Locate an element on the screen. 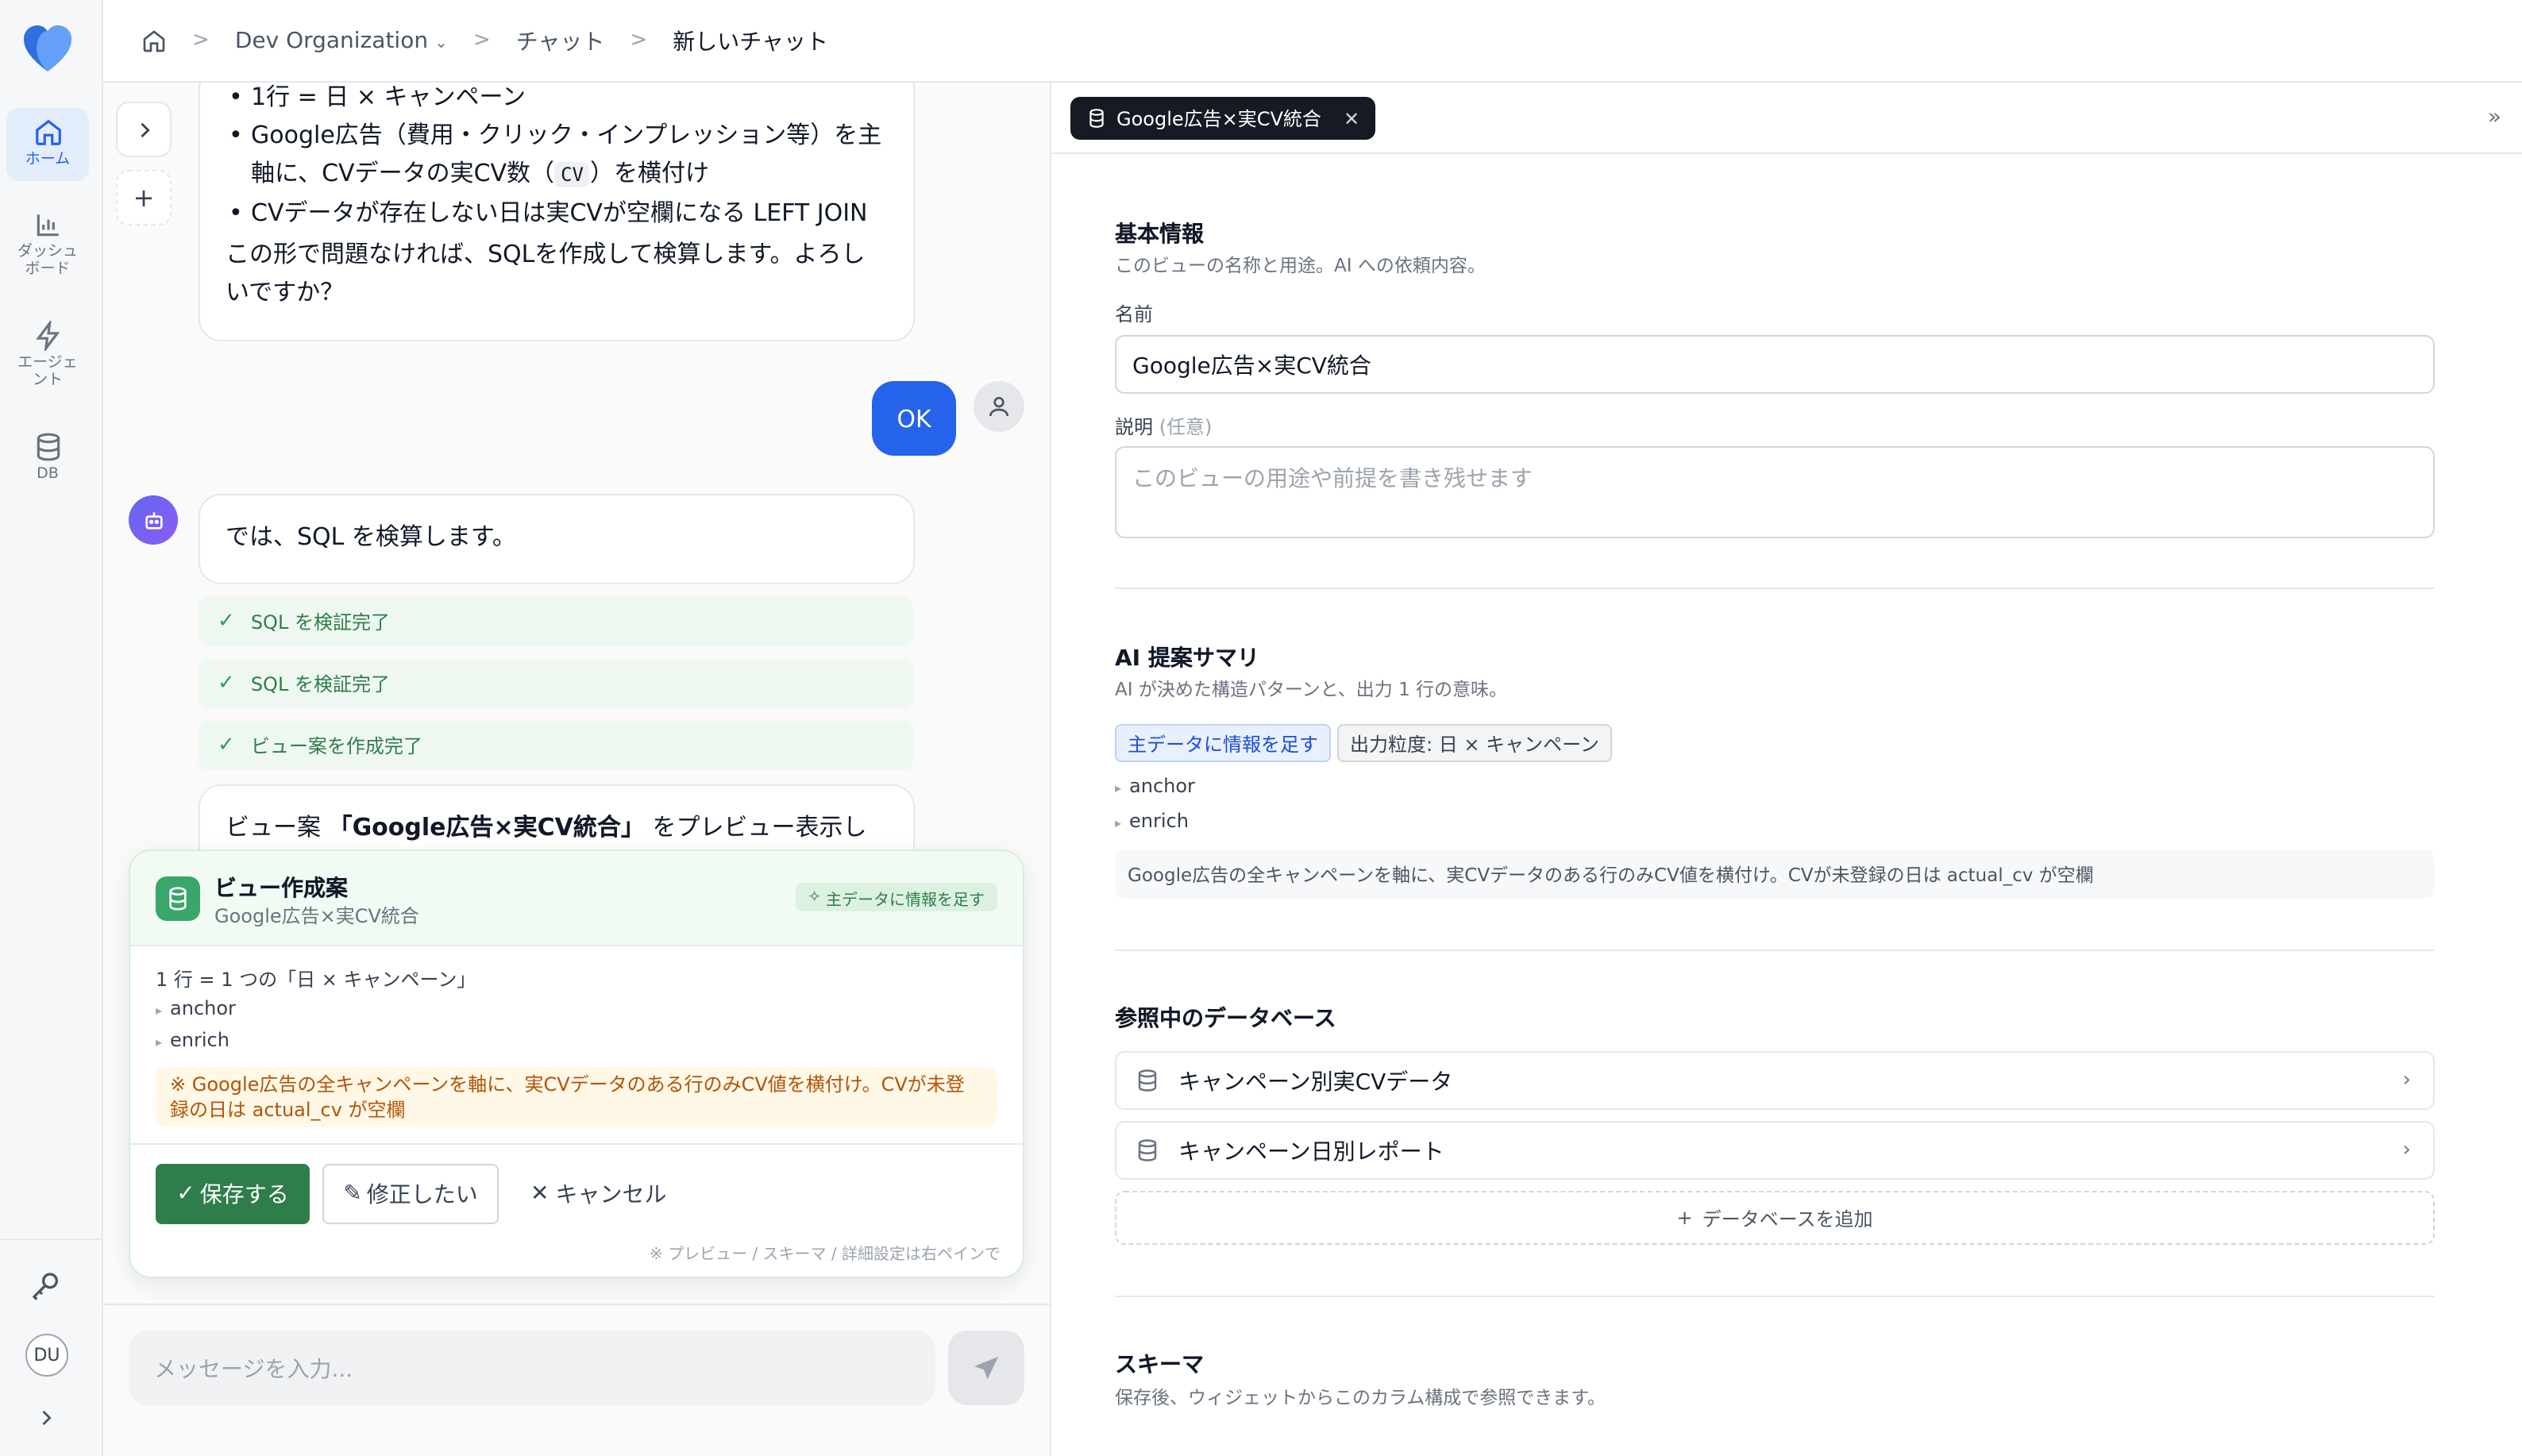  step-status: ✓ SQL を検証完了 is located at coordinates (556, 621).